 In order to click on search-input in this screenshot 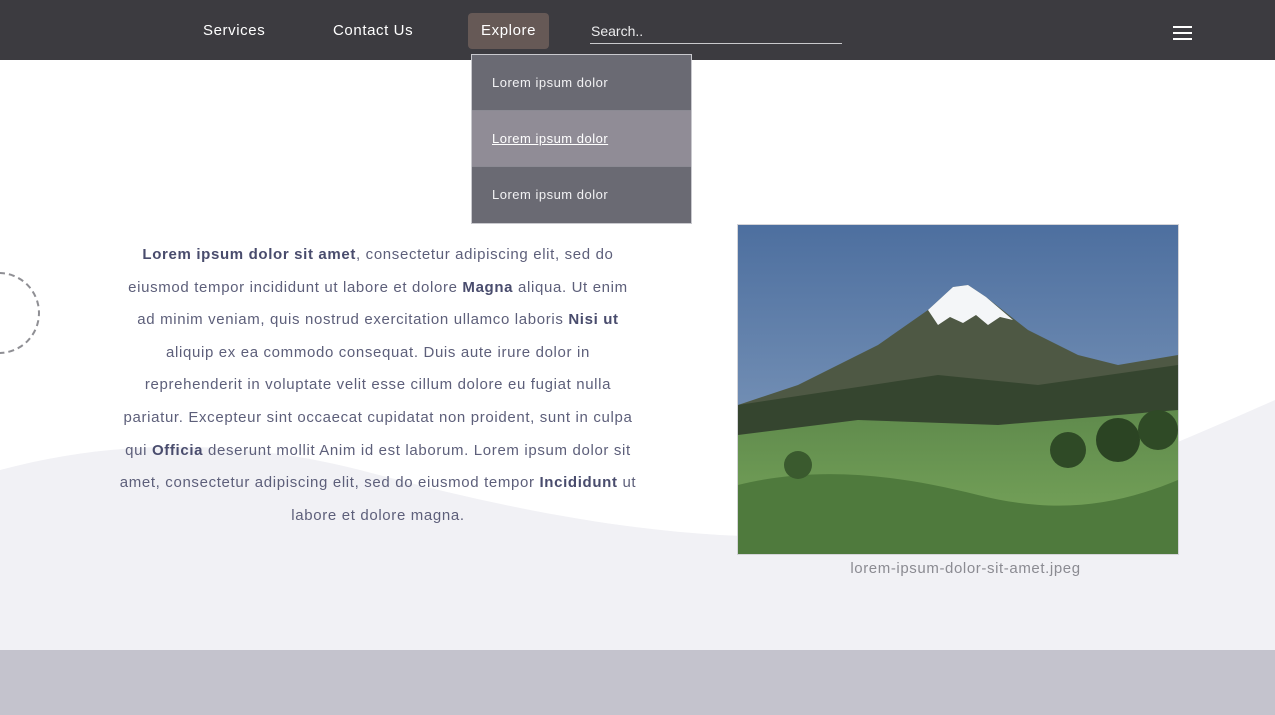, I will do `click(716, 31)`.